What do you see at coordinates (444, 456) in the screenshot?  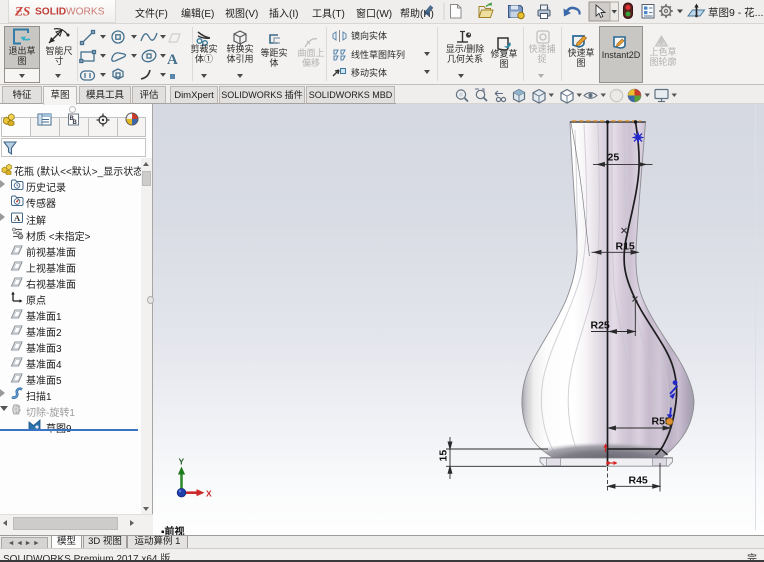 I see `svg-text: 15` at bounding box center [444, 456].